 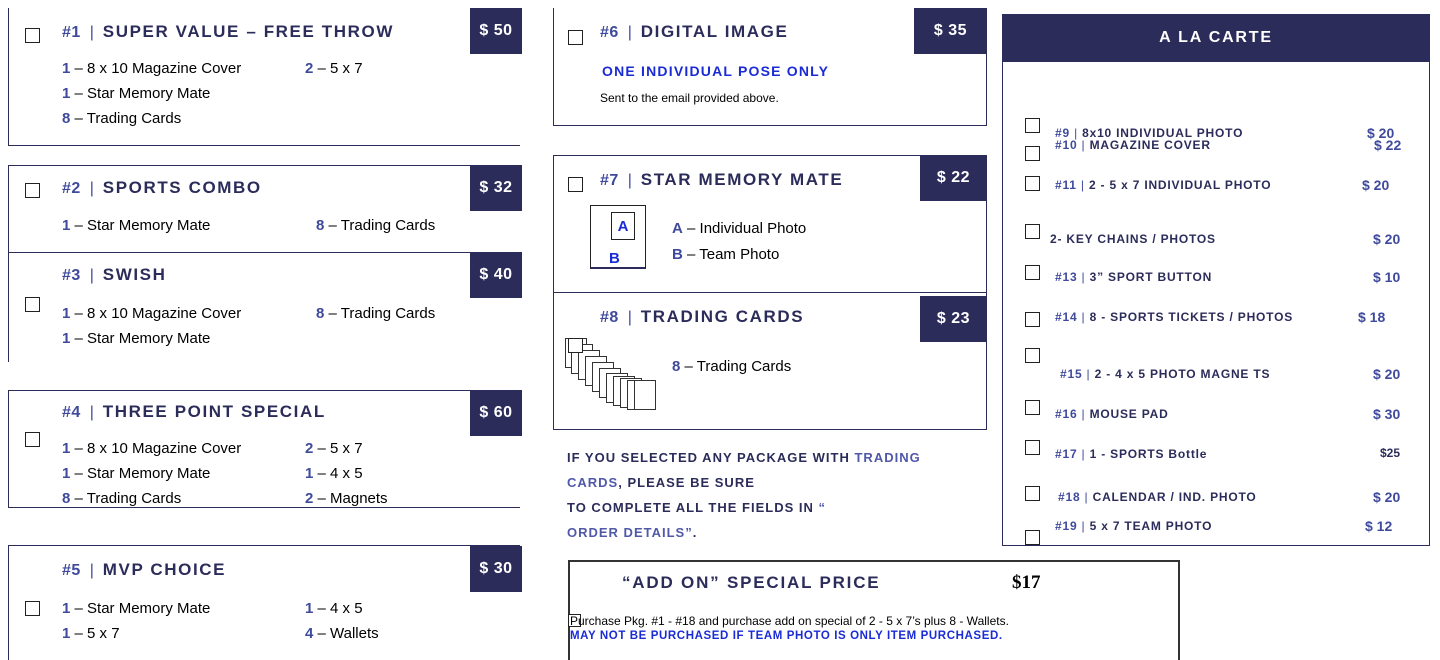 What do you see at coordinates (32, 35) in the screenshot?
I see `package-1-checkbox` at bounding box center [32, 35].